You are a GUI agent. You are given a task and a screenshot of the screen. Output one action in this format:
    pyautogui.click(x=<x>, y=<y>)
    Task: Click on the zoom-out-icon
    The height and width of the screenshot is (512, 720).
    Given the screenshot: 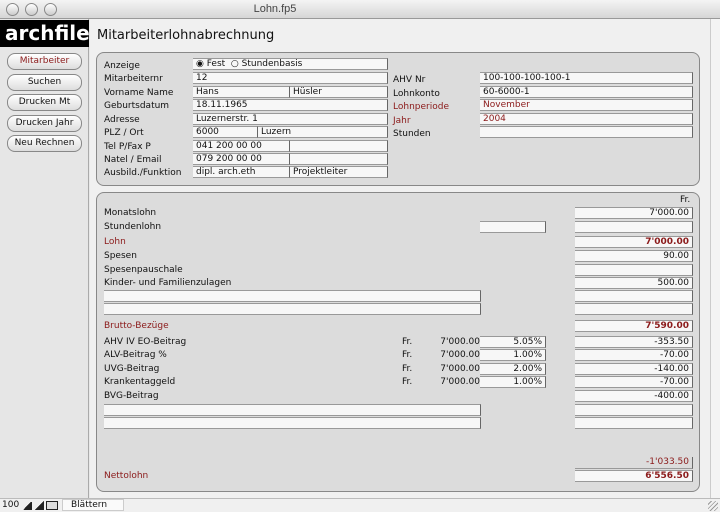 What is the action you would take?
    pyautogui.click(x=27, y=506)
    